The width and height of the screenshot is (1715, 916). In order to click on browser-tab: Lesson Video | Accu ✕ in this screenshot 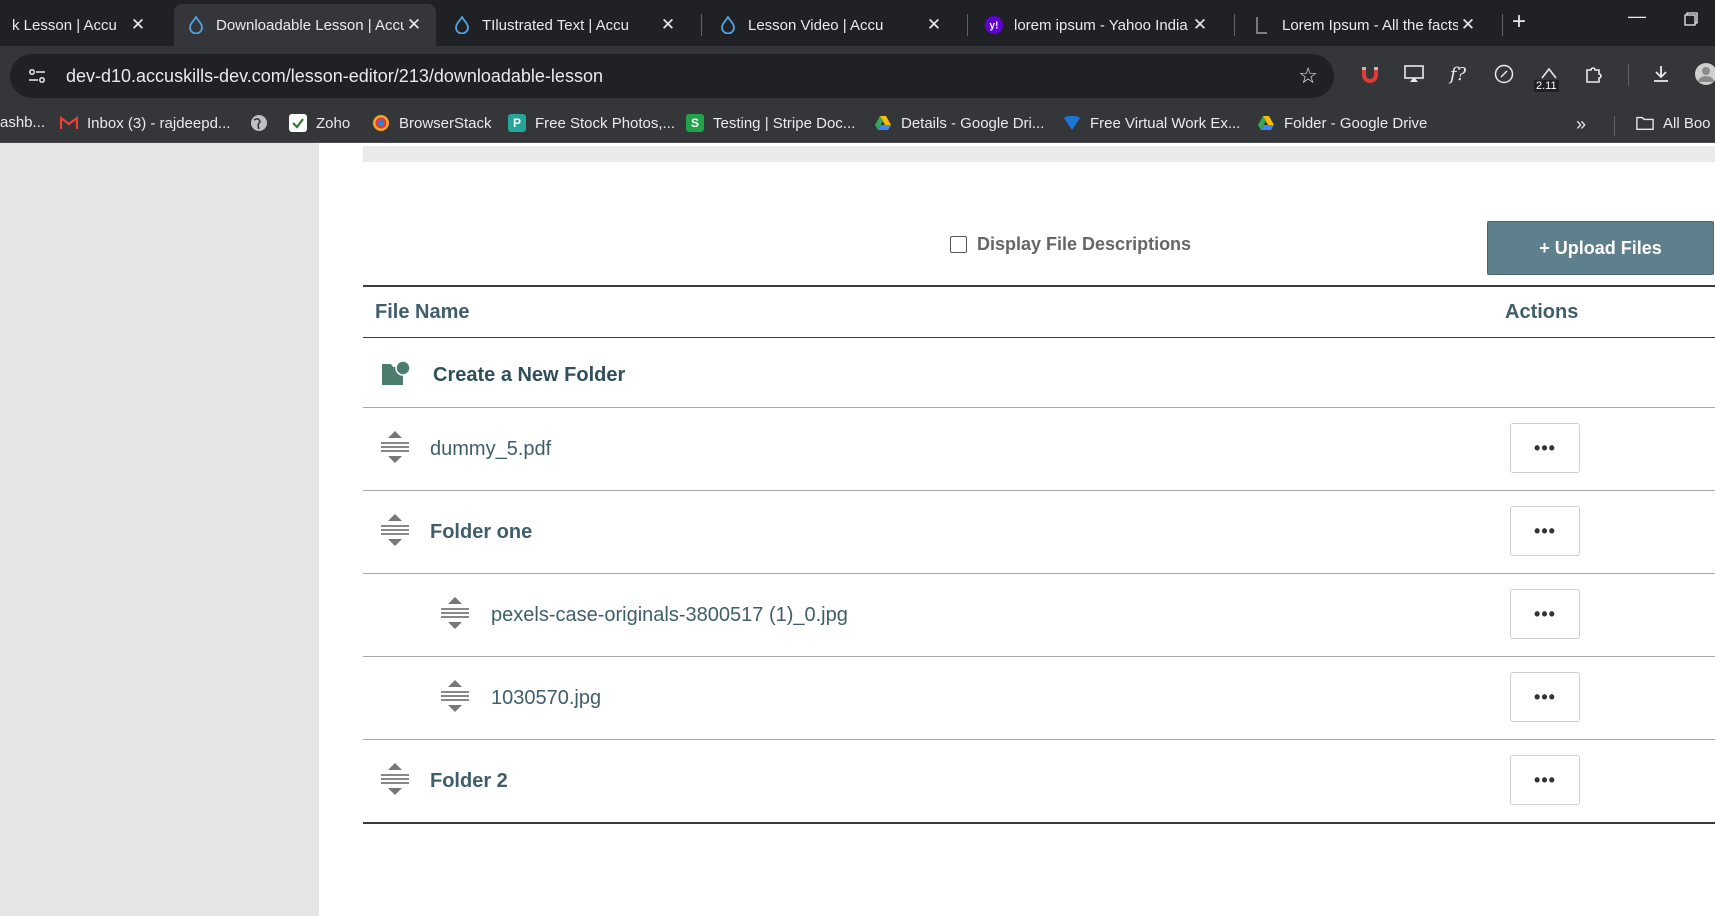, I will do `click(831, 25)`.